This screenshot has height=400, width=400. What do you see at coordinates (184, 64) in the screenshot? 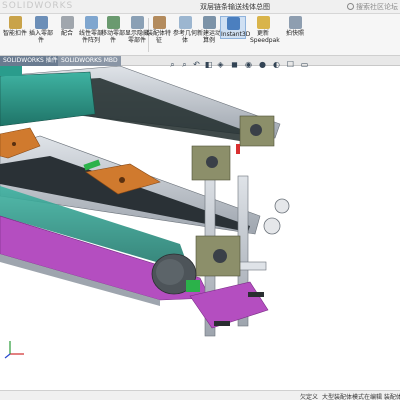
I see `zoom-area-icon: ⌕` at bounding box center [184, 64].